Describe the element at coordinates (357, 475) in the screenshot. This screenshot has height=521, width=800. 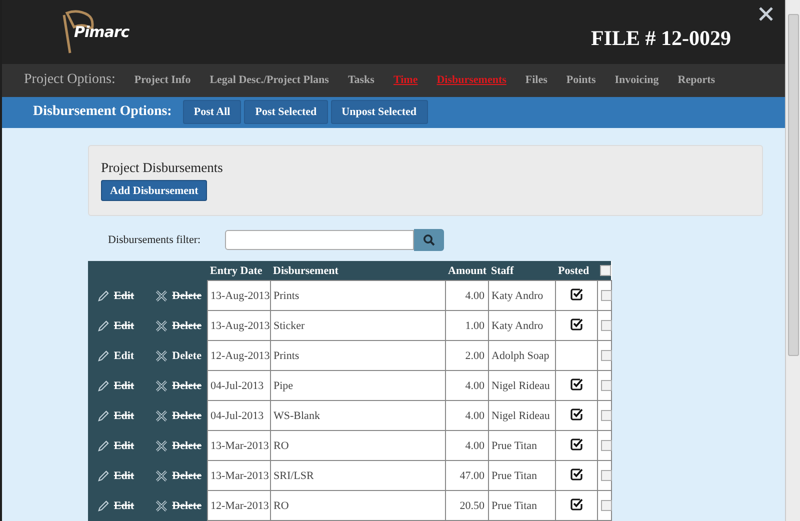
I see `disbursement-cell: SRI/LSR` at that location.